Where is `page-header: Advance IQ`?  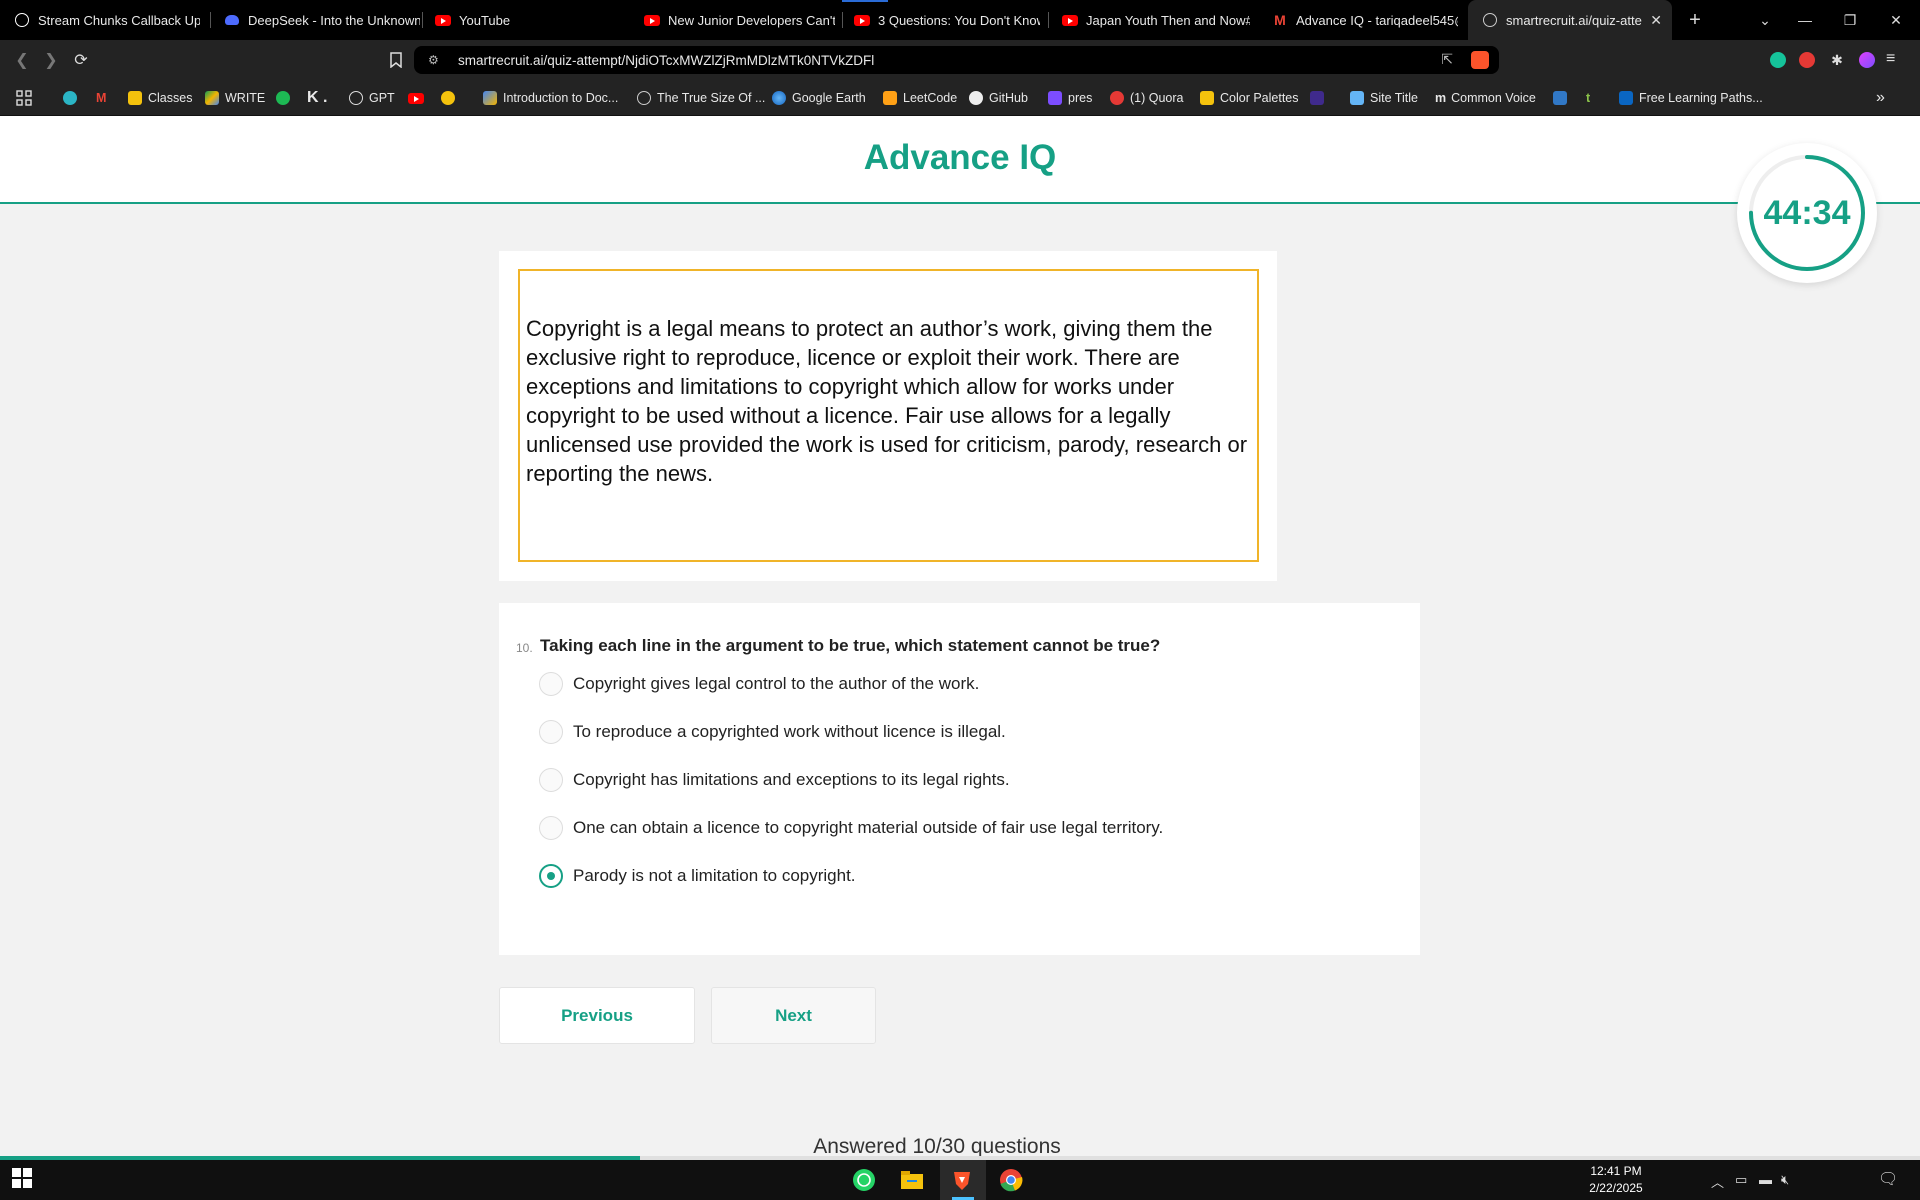 page-header: Advance IQ is located at coordinates (960, 160).